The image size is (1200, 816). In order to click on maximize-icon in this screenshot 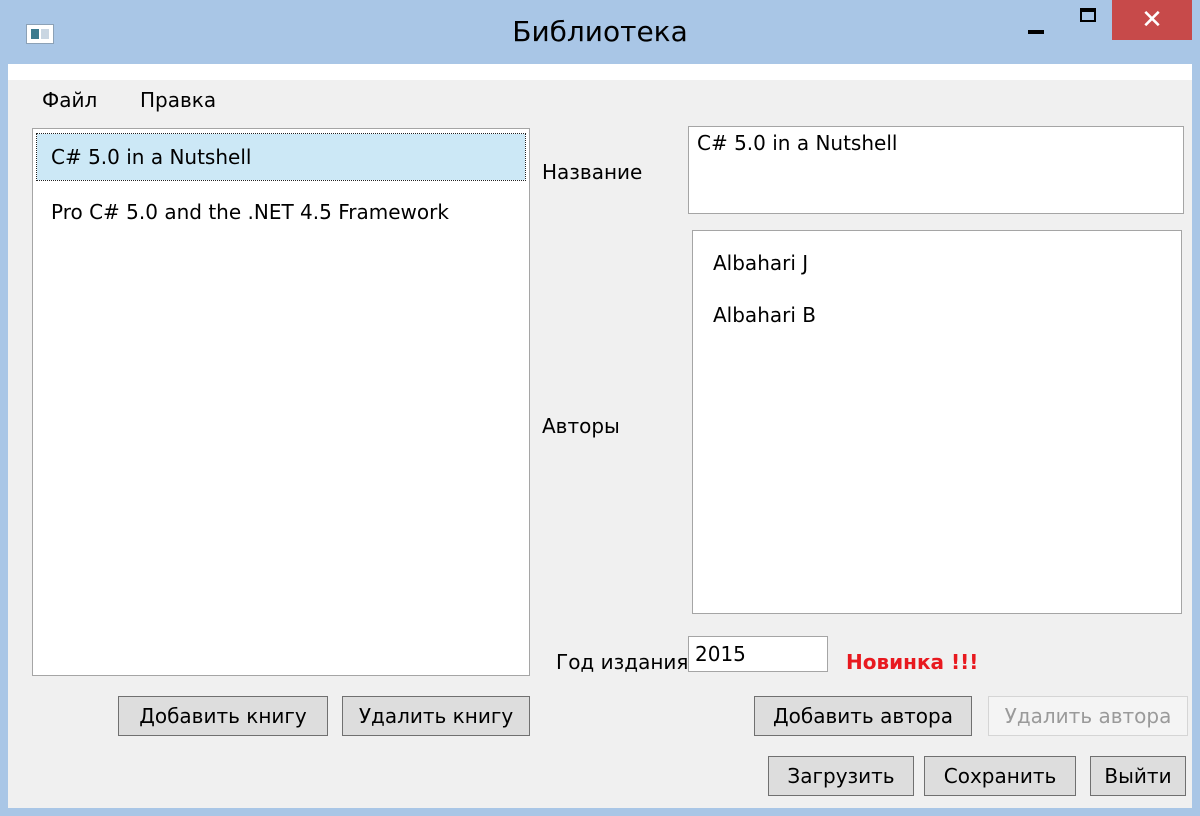, I will do `click(1088, 15)`.